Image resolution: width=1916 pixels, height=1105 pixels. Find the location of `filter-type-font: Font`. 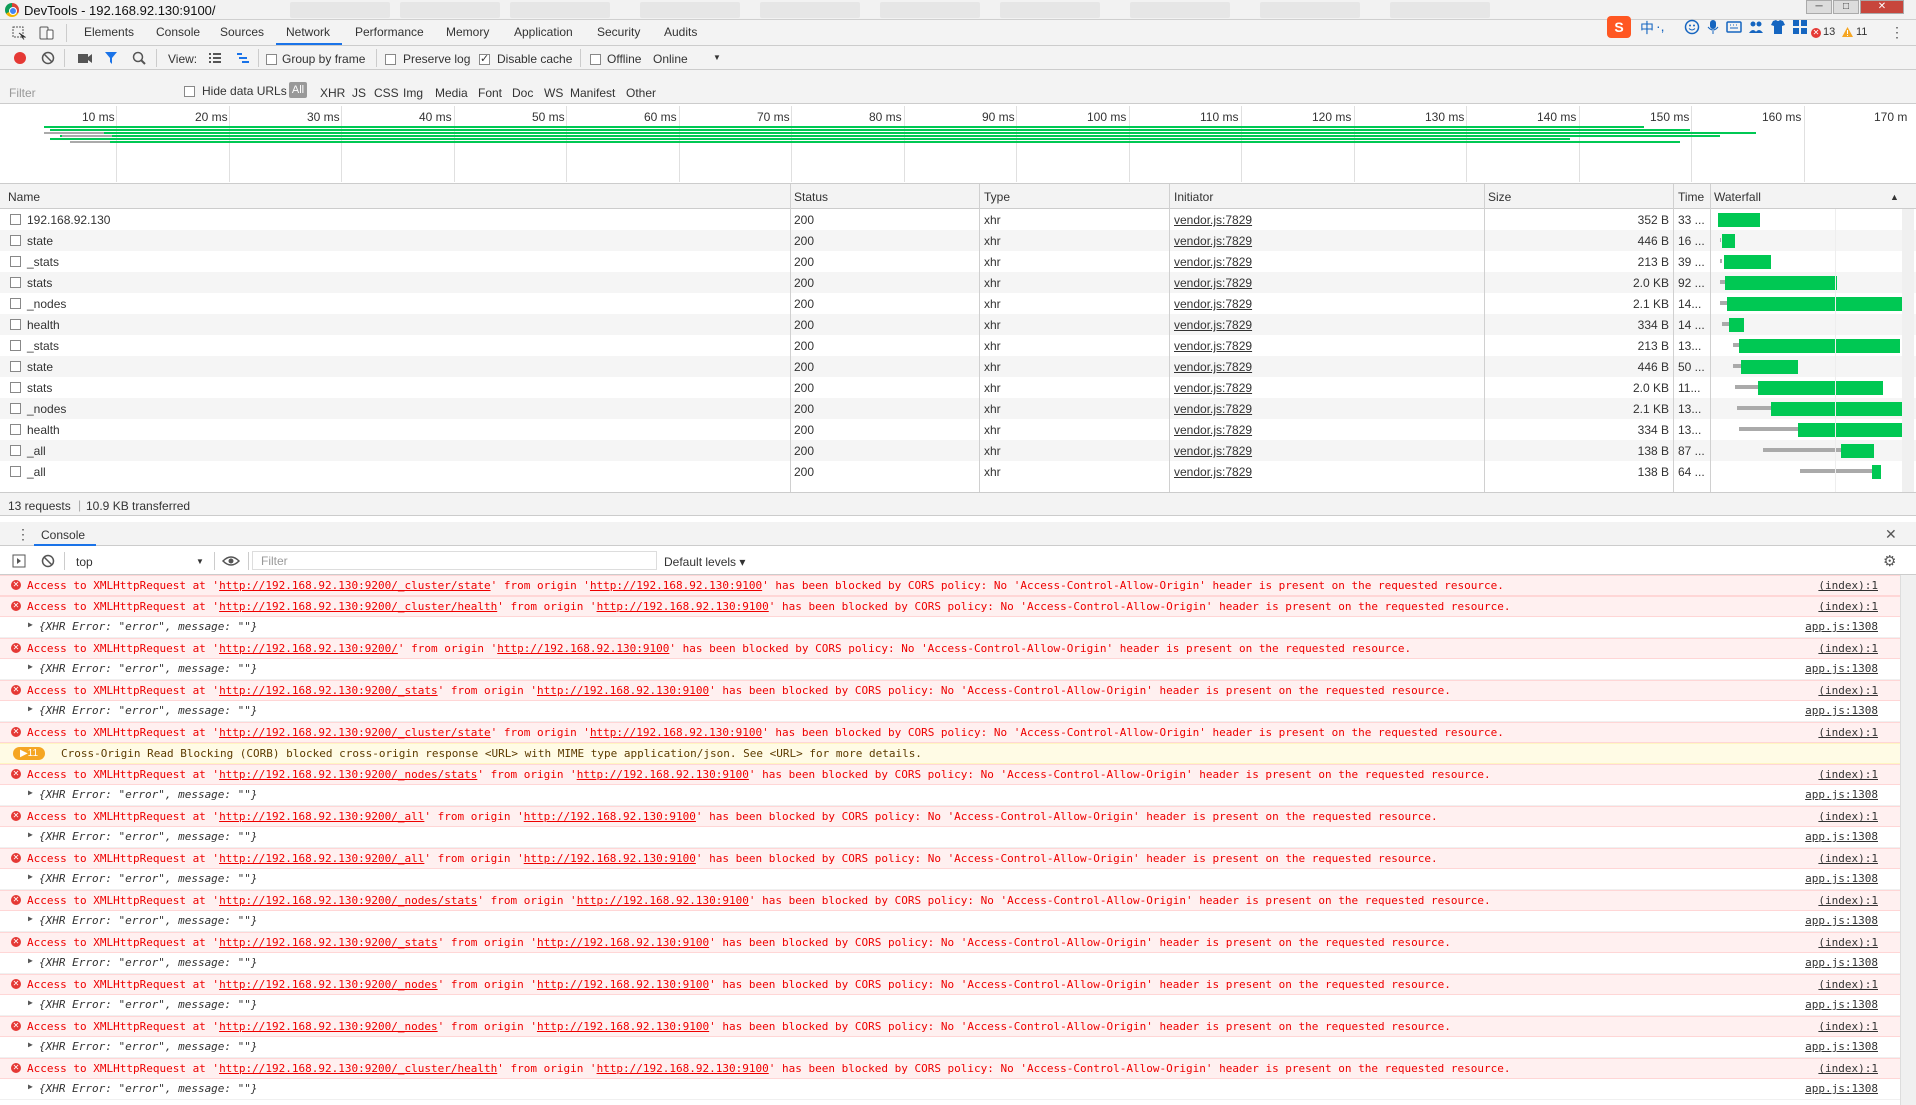

filter-type-font: Font is located at coordinates (490, 93).